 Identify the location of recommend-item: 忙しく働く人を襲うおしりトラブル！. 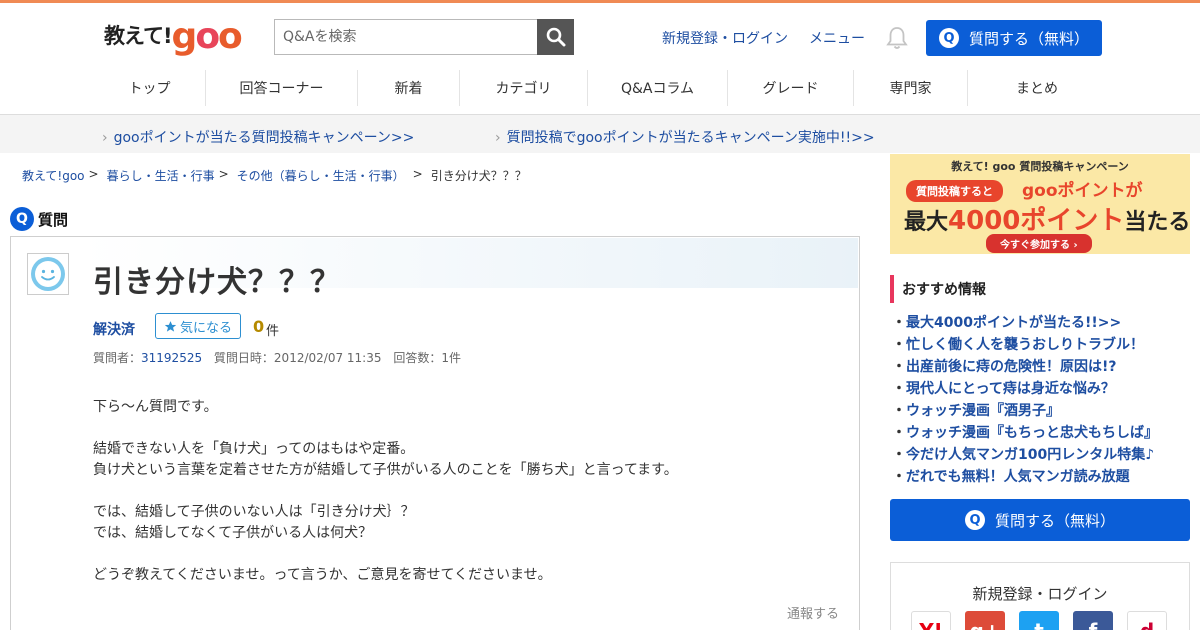
(1025, 345).